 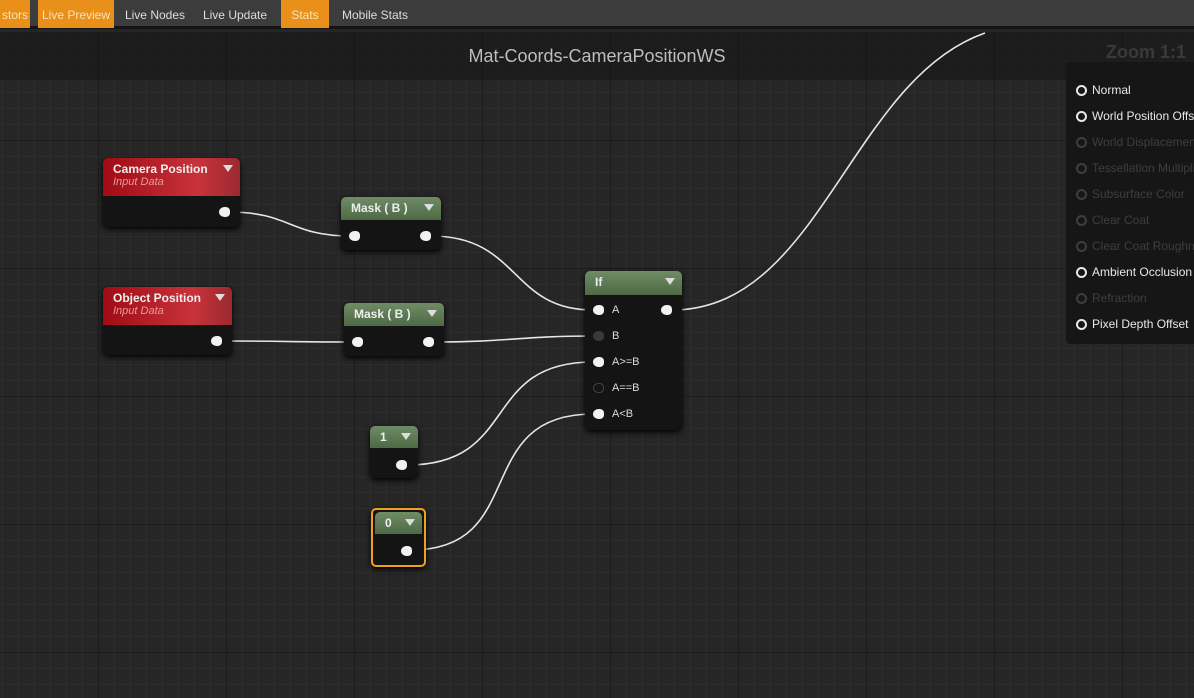 I want to click on material-input-pin: Ambient Occlusion, so click(x=1134, y=272).